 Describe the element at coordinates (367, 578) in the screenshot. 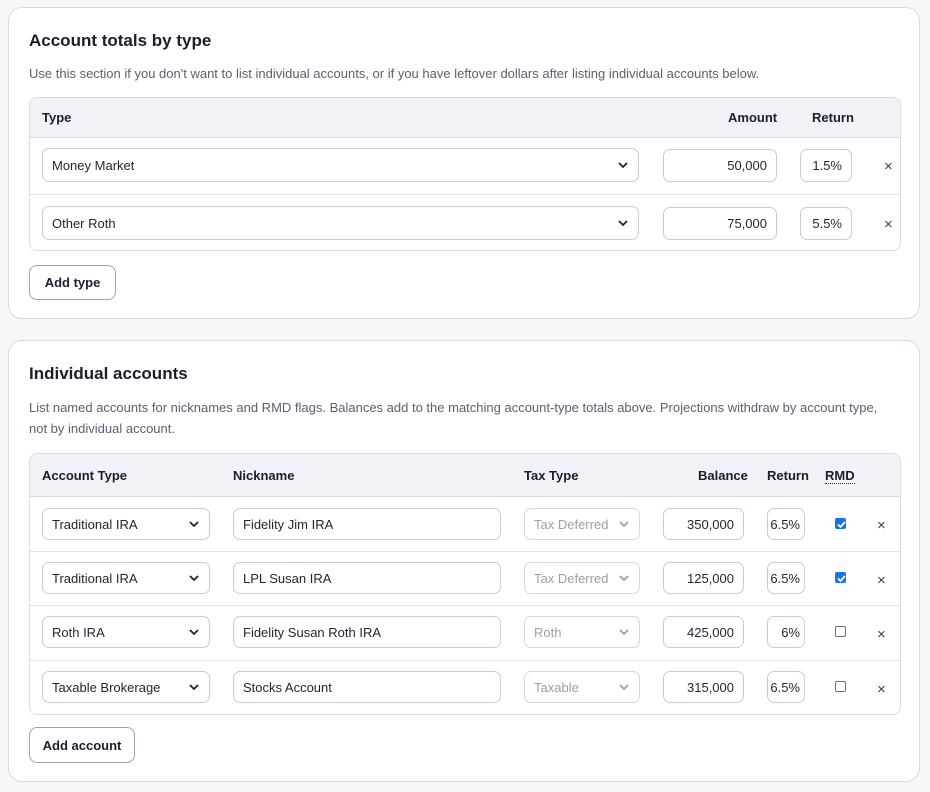

I see `nickname-input: LPL Susan IRA` at that location.